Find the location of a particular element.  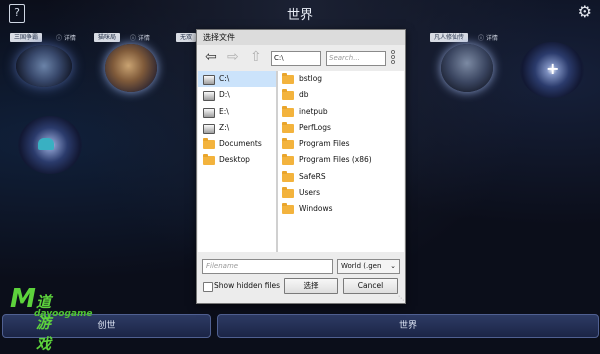

cancel-button: Cancel is located at coordinates (370, 286).